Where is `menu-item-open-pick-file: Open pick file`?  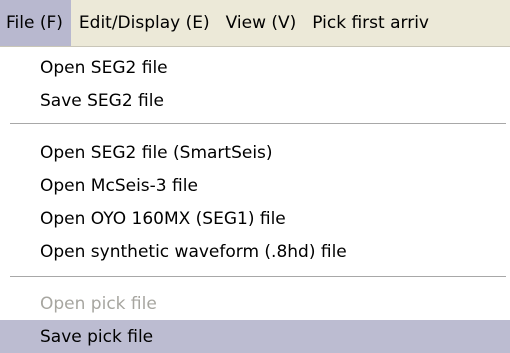 menu-item-open-pick-file: Open pick file is located at coordinates (98, 303).